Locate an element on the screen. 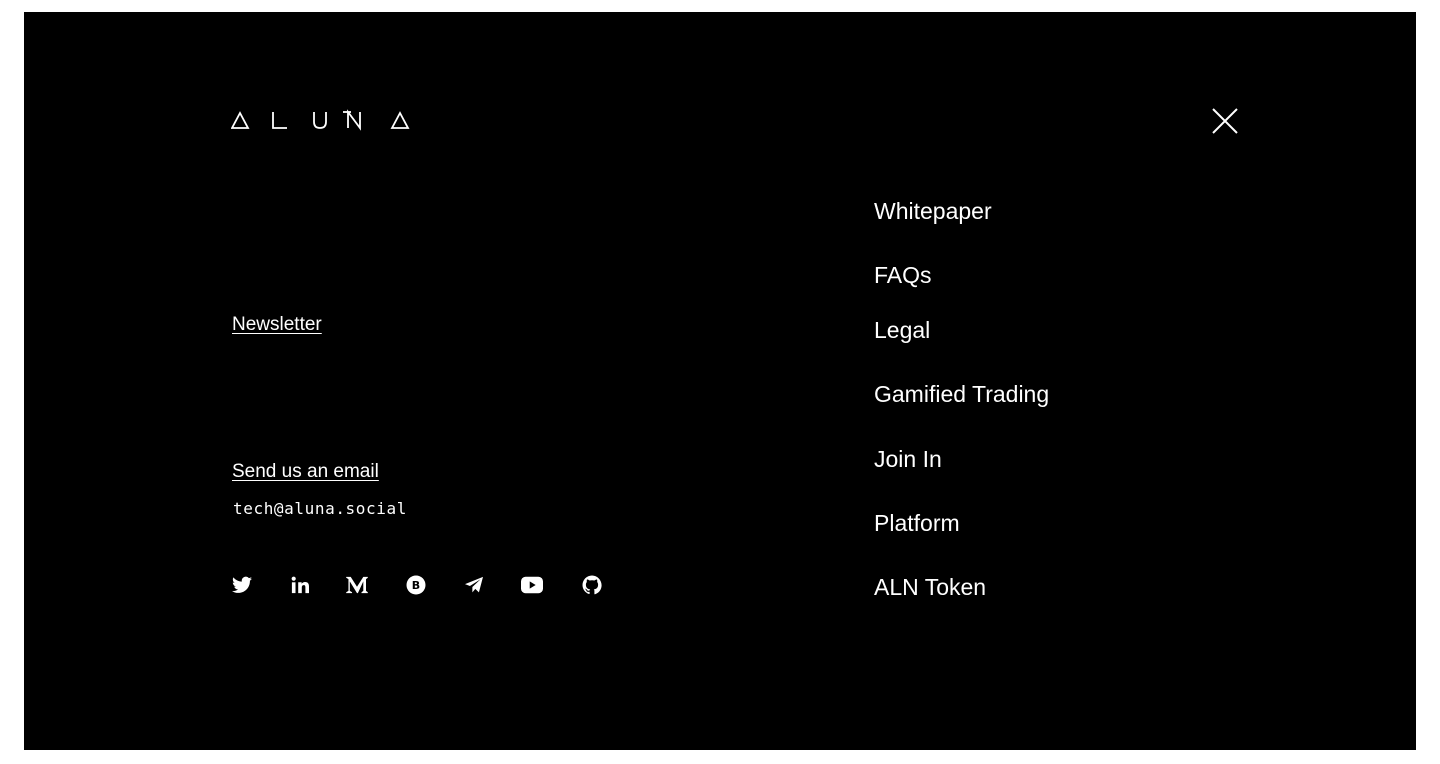 The width and height of the screenshot is (1440, 764). telegram-icon is located at coordinates (474, 585).